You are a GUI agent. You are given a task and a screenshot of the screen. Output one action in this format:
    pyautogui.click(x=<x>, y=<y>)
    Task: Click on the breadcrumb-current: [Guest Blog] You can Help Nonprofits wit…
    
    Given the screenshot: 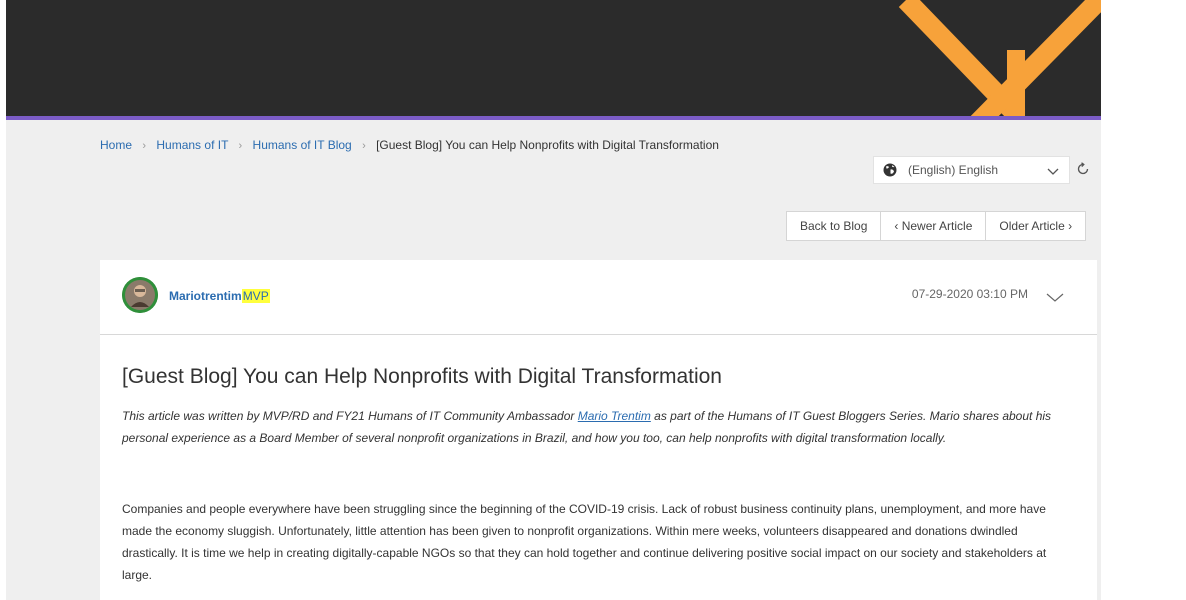 What is the action you would take?
    pyautogui.click(x=547, y=145)
    